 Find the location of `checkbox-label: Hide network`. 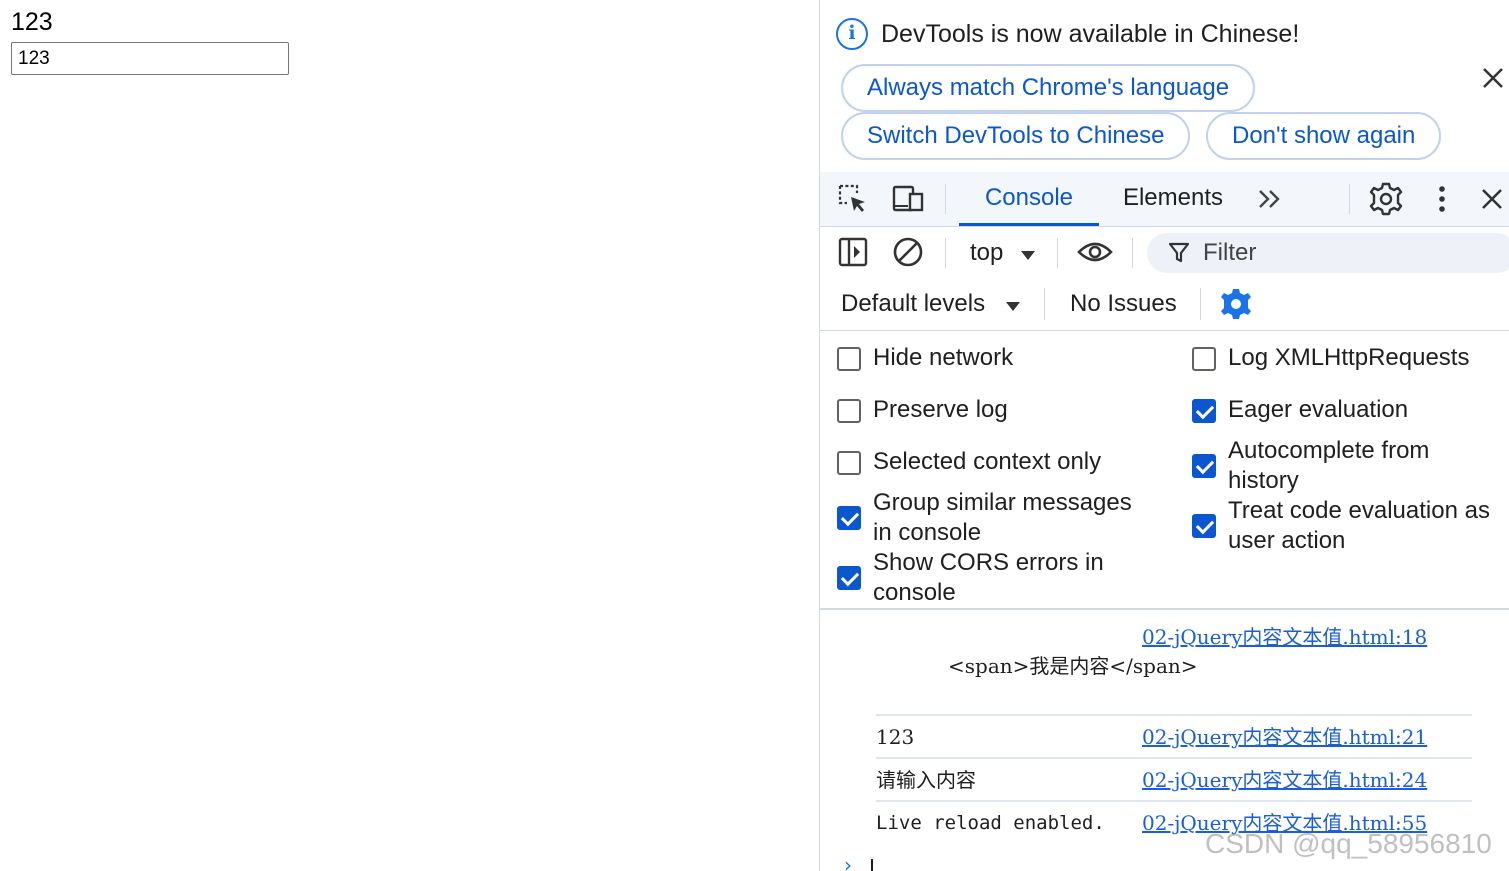

checkbox-label: Hide network is located at coordinates (943, 357).